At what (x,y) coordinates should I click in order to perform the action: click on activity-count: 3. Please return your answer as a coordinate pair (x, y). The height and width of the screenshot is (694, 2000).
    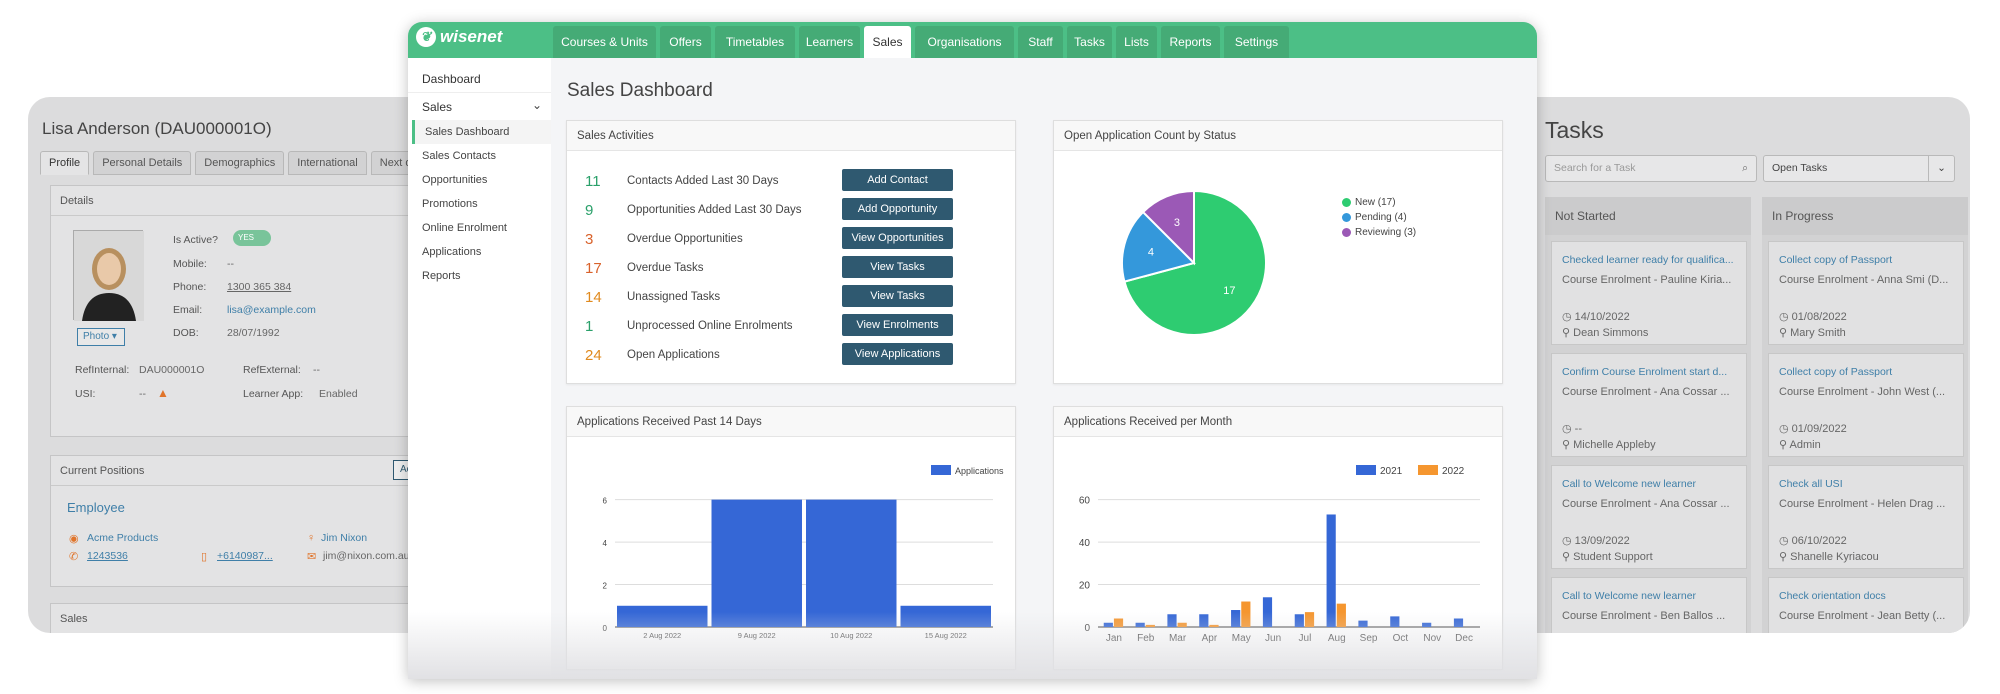
    Looking at the image, I should click on (589, 239).